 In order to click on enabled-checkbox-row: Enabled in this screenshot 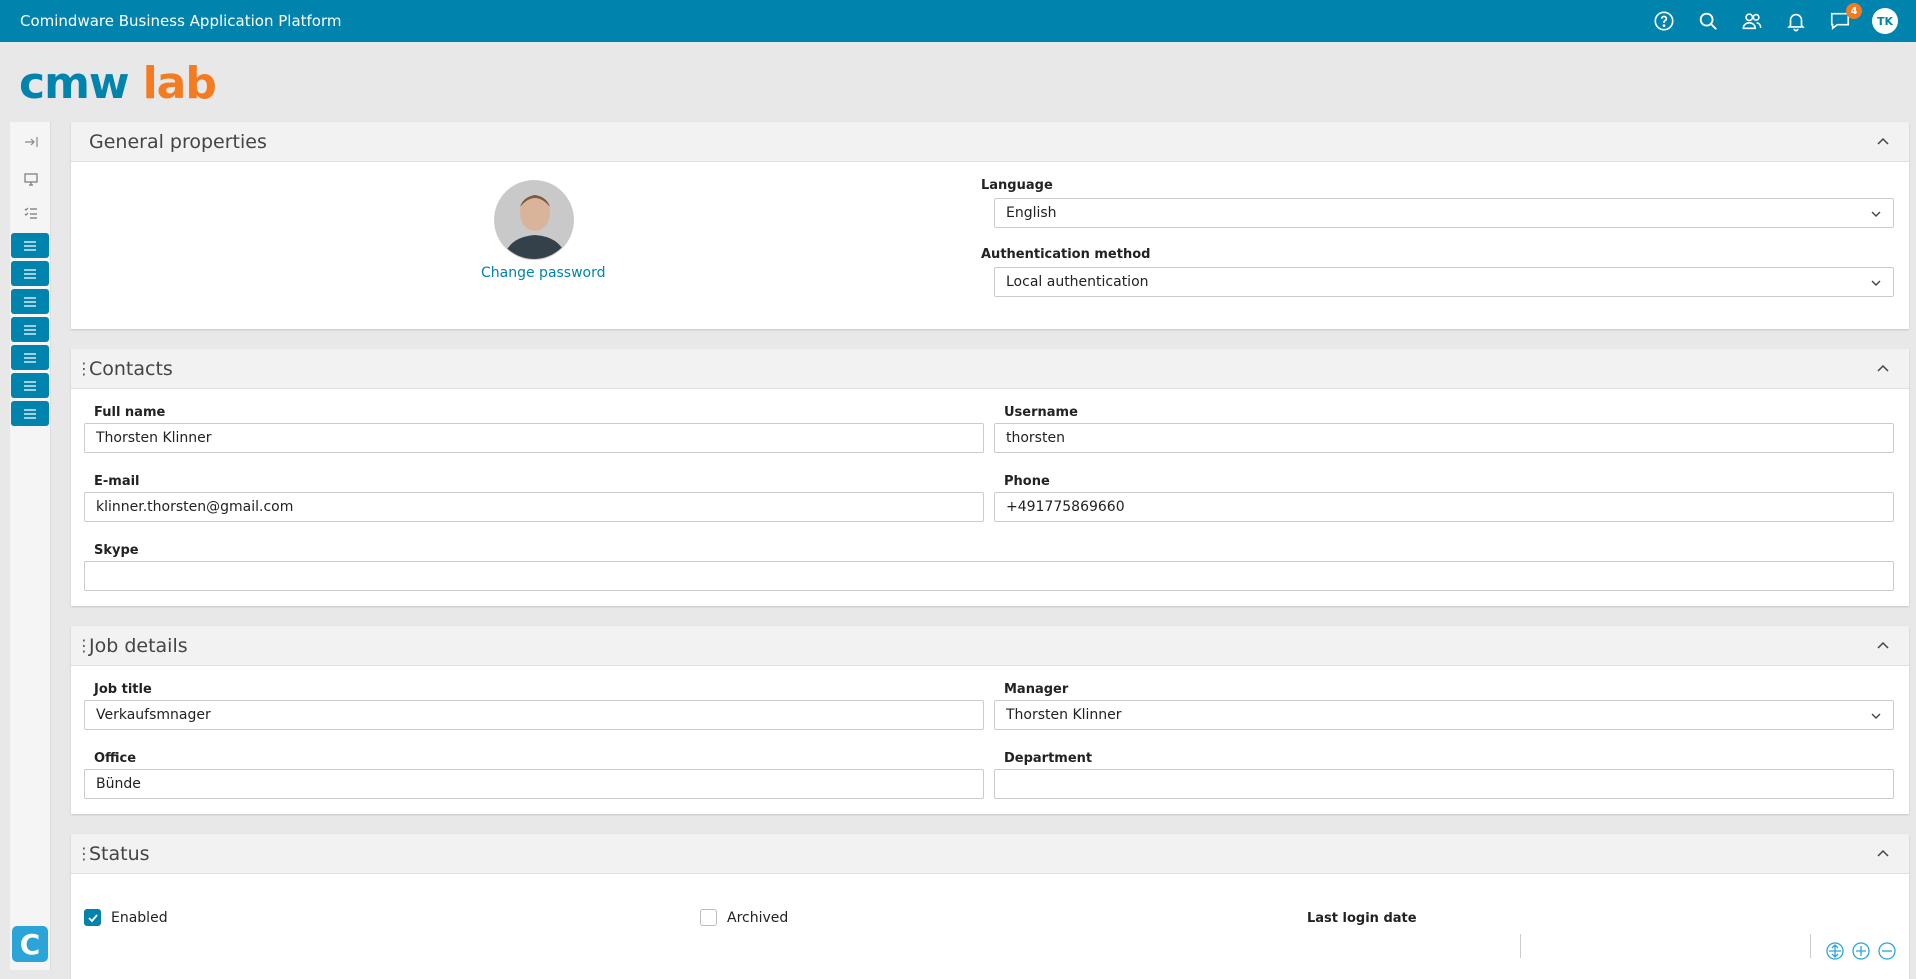, I will do `click(126, 917)`.